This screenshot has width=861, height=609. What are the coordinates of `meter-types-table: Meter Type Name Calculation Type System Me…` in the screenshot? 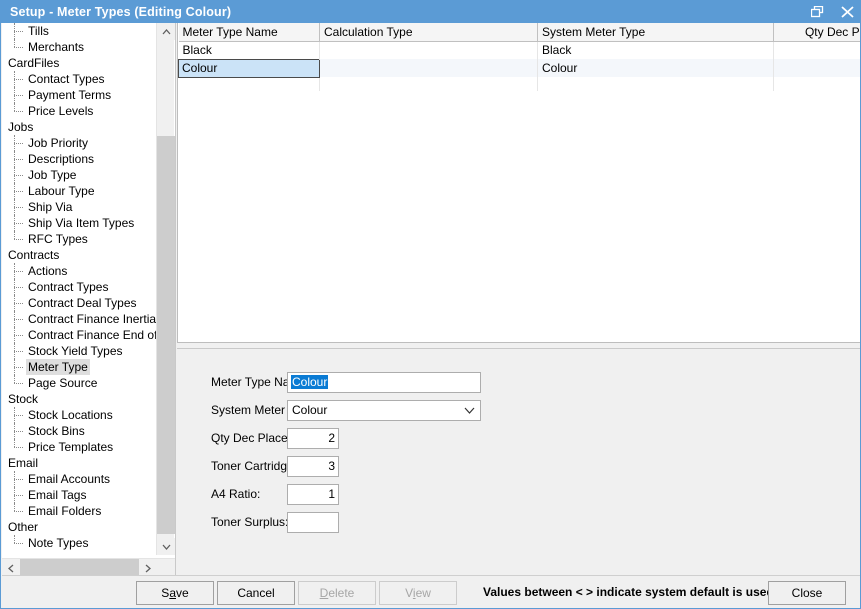 It's located at (519, 57).